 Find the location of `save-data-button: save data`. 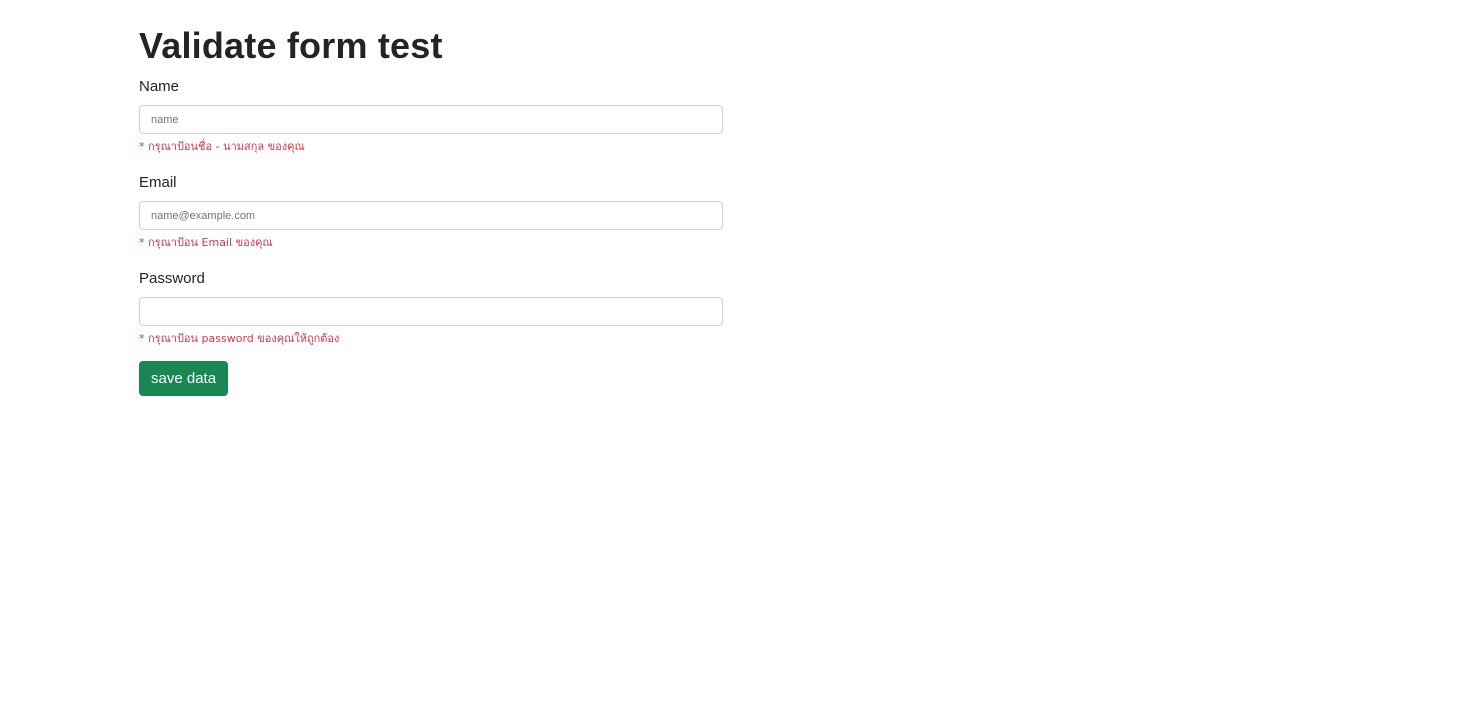

save-data-button: save data is located at coordinates (184, 378).